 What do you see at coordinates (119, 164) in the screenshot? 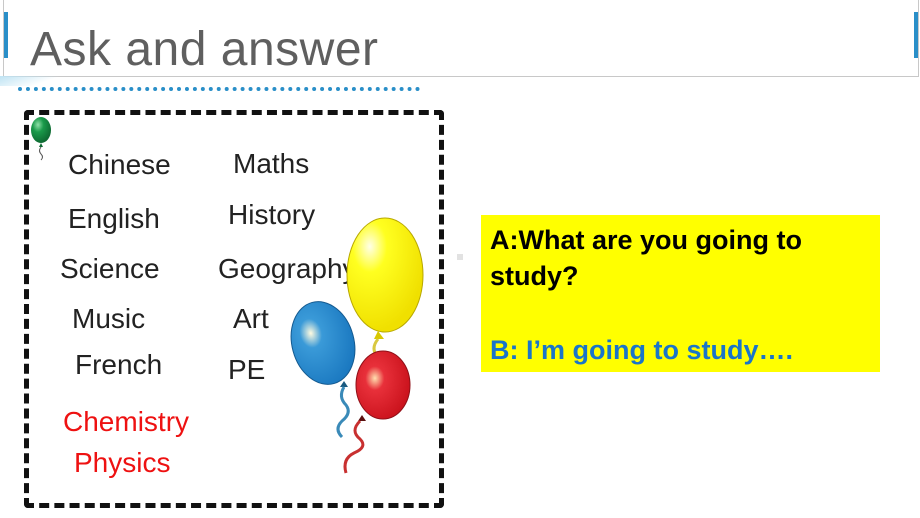
I see `subject-chinese: Chinese` at bounding box center [119, 164].